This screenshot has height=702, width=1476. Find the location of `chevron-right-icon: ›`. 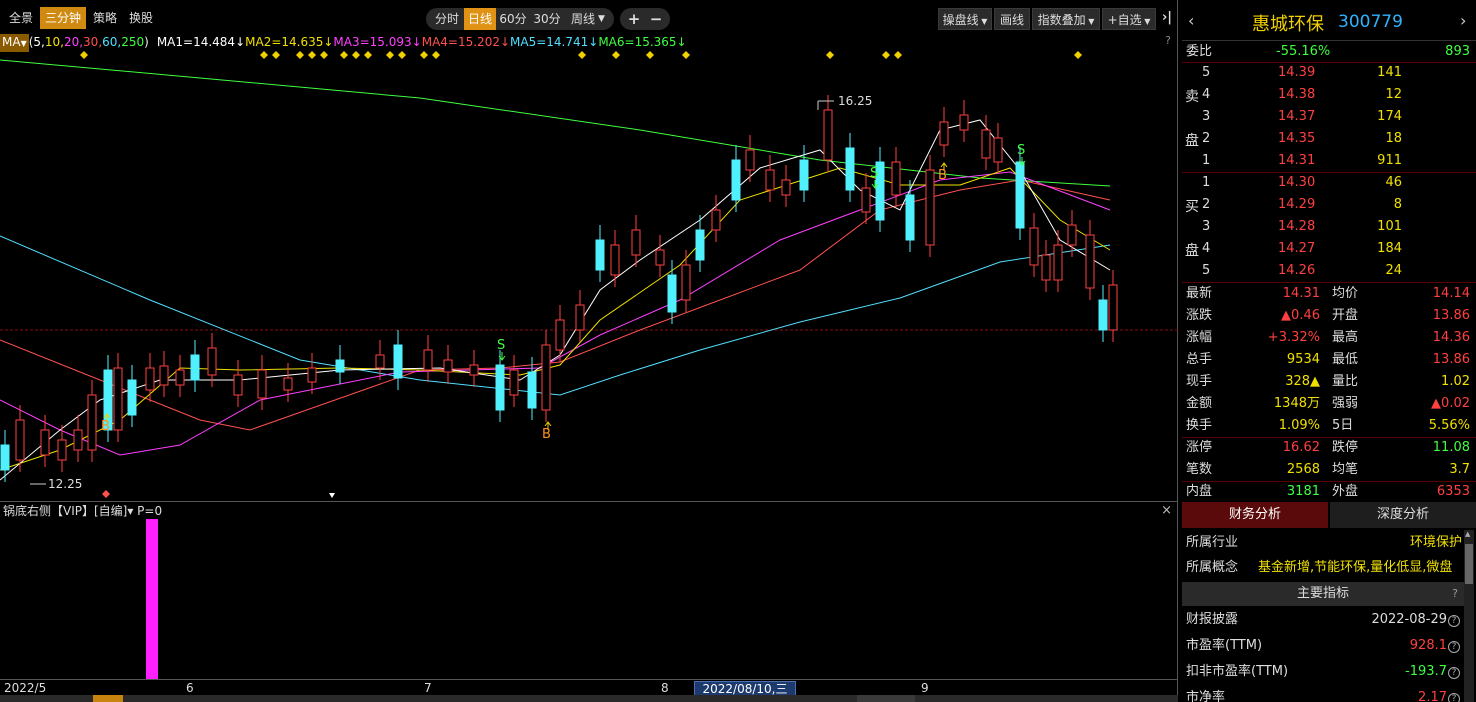

chevron-right-icon: › is located at coordinates (1463, 20).